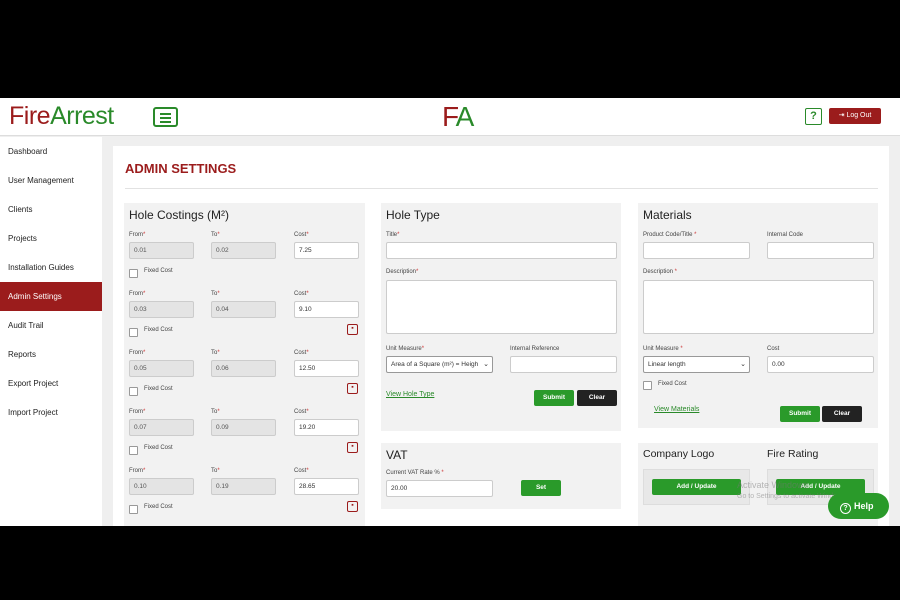 The image size is (900, 600). I want to click on materials-cost-input: 0.00, so click(820, 364).